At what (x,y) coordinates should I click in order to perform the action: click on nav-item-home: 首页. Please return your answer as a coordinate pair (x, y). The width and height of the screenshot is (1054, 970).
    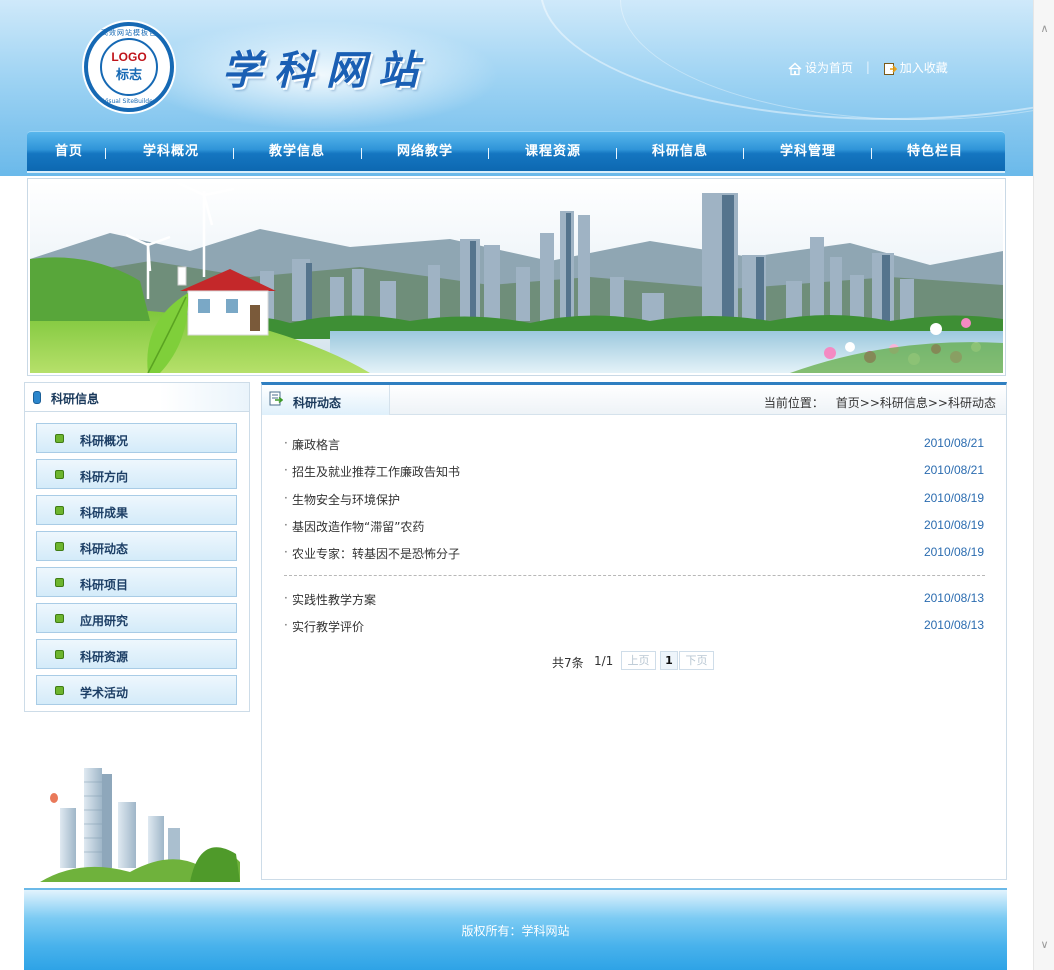
    Looking at the image, I should click on (69, 152).